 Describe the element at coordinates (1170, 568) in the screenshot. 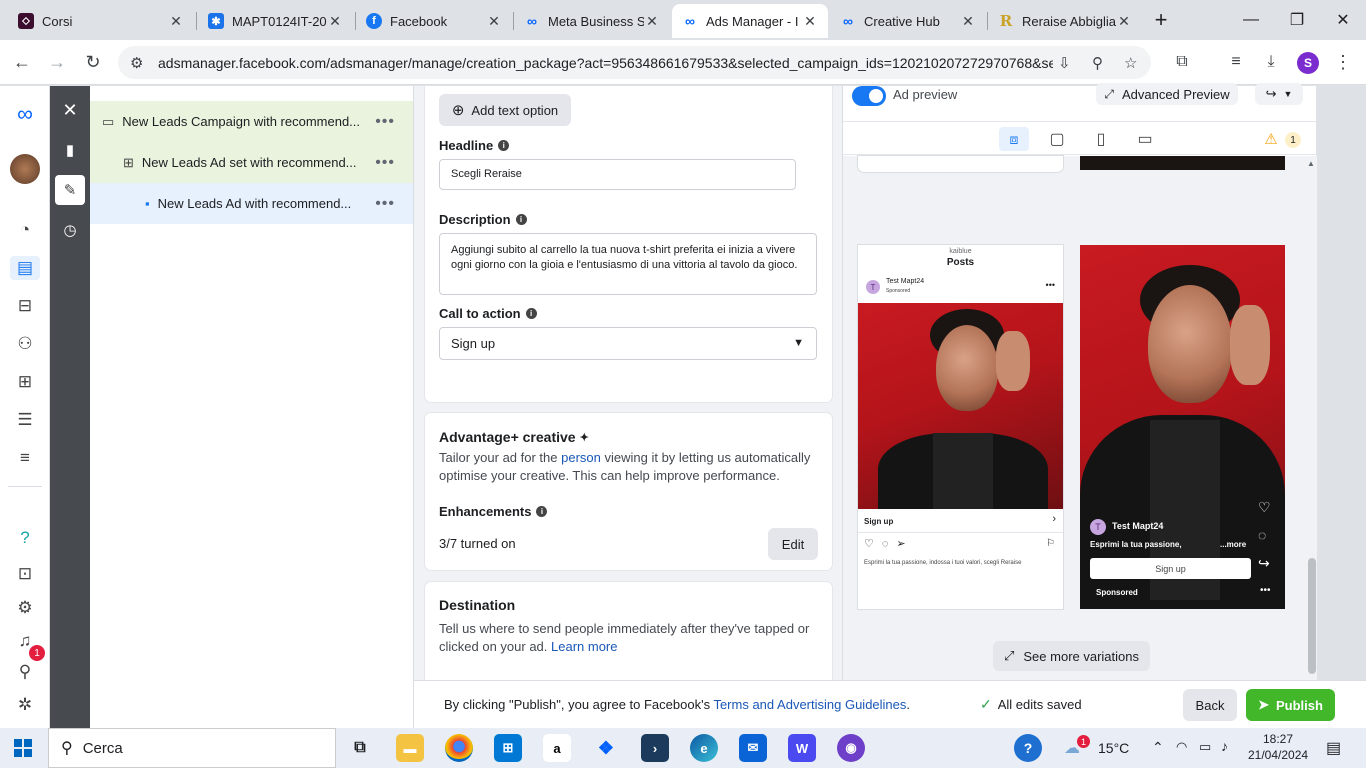

I see `reels-cta-button: Sign up` at that location.